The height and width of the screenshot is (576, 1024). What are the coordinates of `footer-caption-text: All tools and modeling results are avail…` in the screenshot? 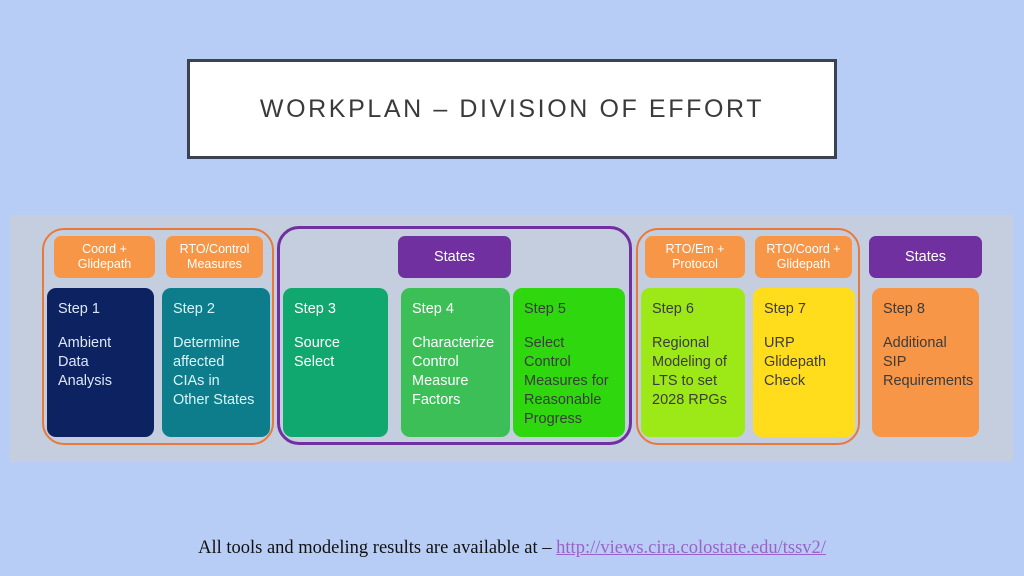 It's located at (377, 548).